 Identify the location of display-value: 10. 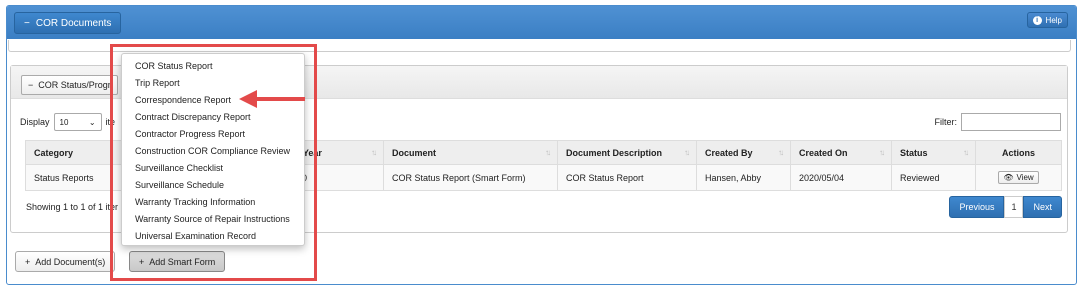
(64, 122).